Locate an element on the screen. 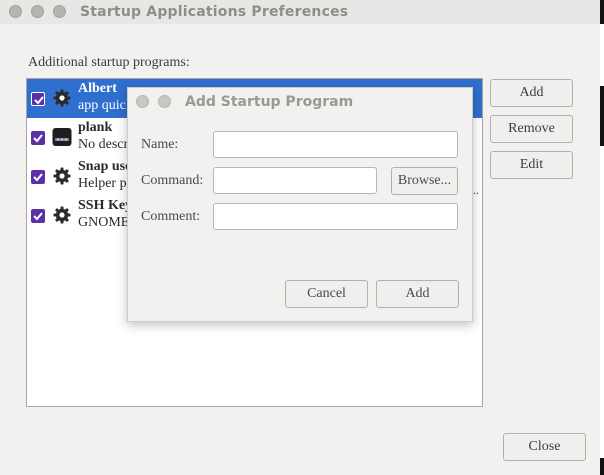 Image resolution: width=604 pixels, height=475 pixels. edit-button: Edit is located at coordinates (531, 165).